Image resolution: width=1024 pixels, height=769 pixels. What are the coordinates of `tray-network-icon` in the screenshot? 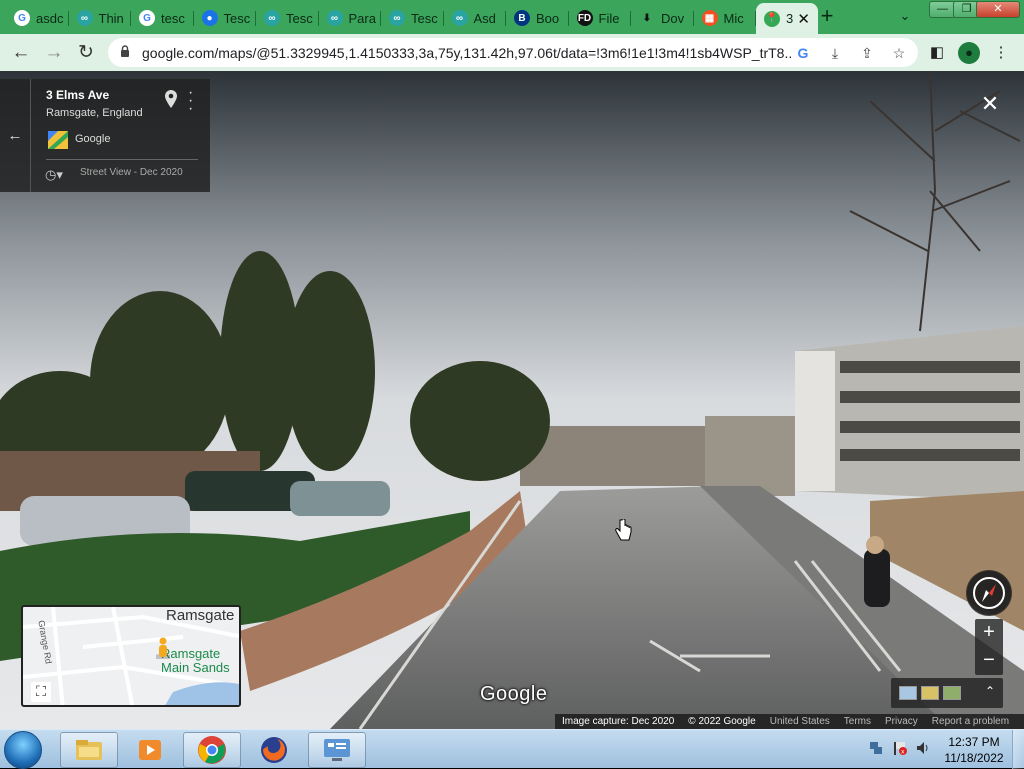 It's located at (876, 748).